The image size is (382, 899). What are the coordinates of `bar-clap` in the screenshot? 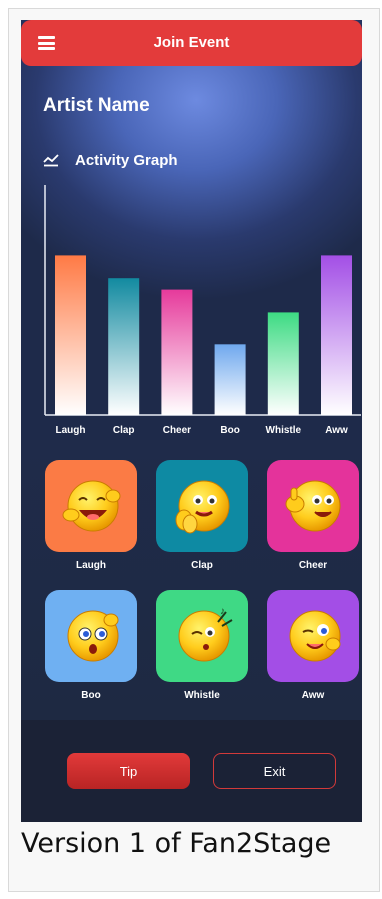 It's located at (124, 346).